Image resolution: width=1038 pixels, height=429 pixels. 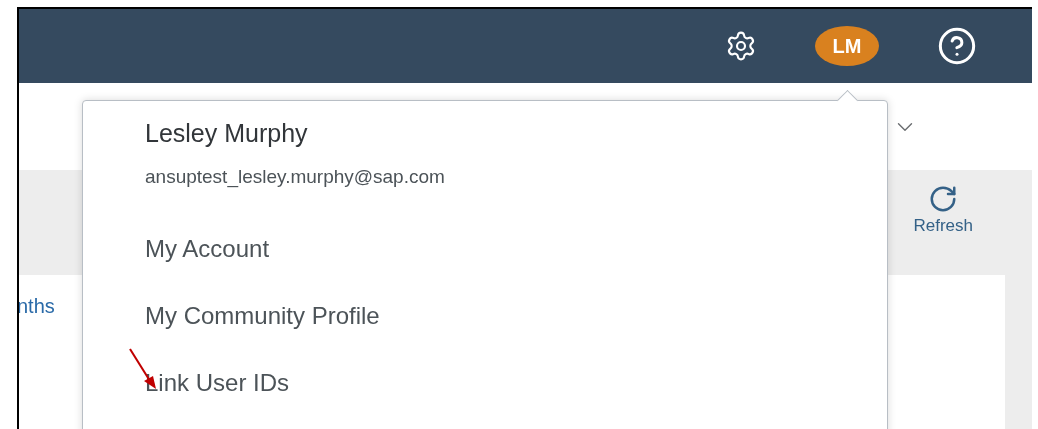 What do you see at coordinates (943, 199) in the screenshot?
I see `refresh-icon` at bounding box center [943, 199].